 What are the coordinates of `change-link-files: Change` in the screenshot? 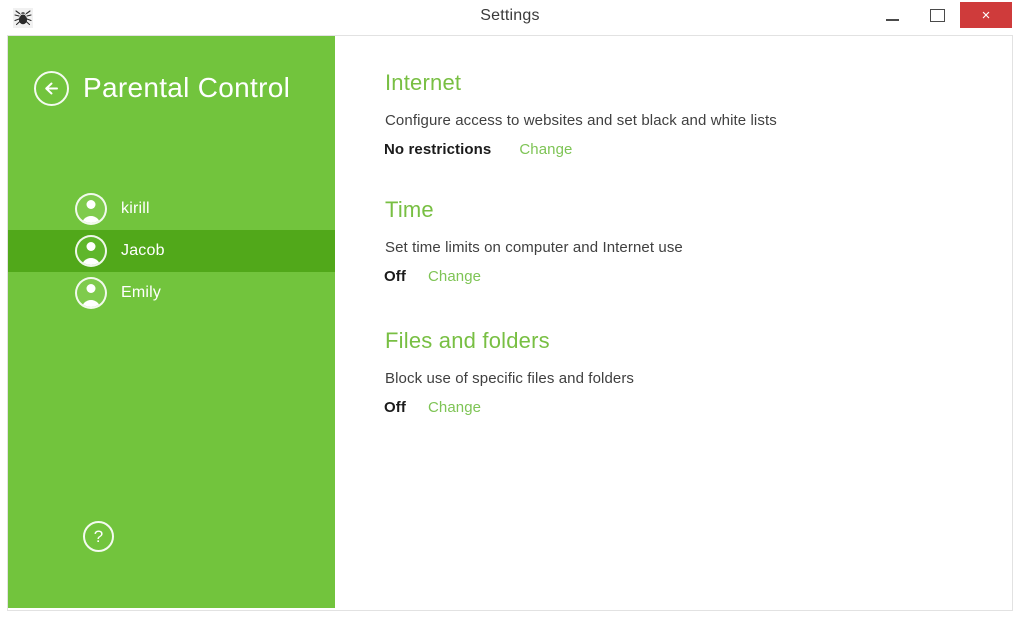 It's located at (454, 407).